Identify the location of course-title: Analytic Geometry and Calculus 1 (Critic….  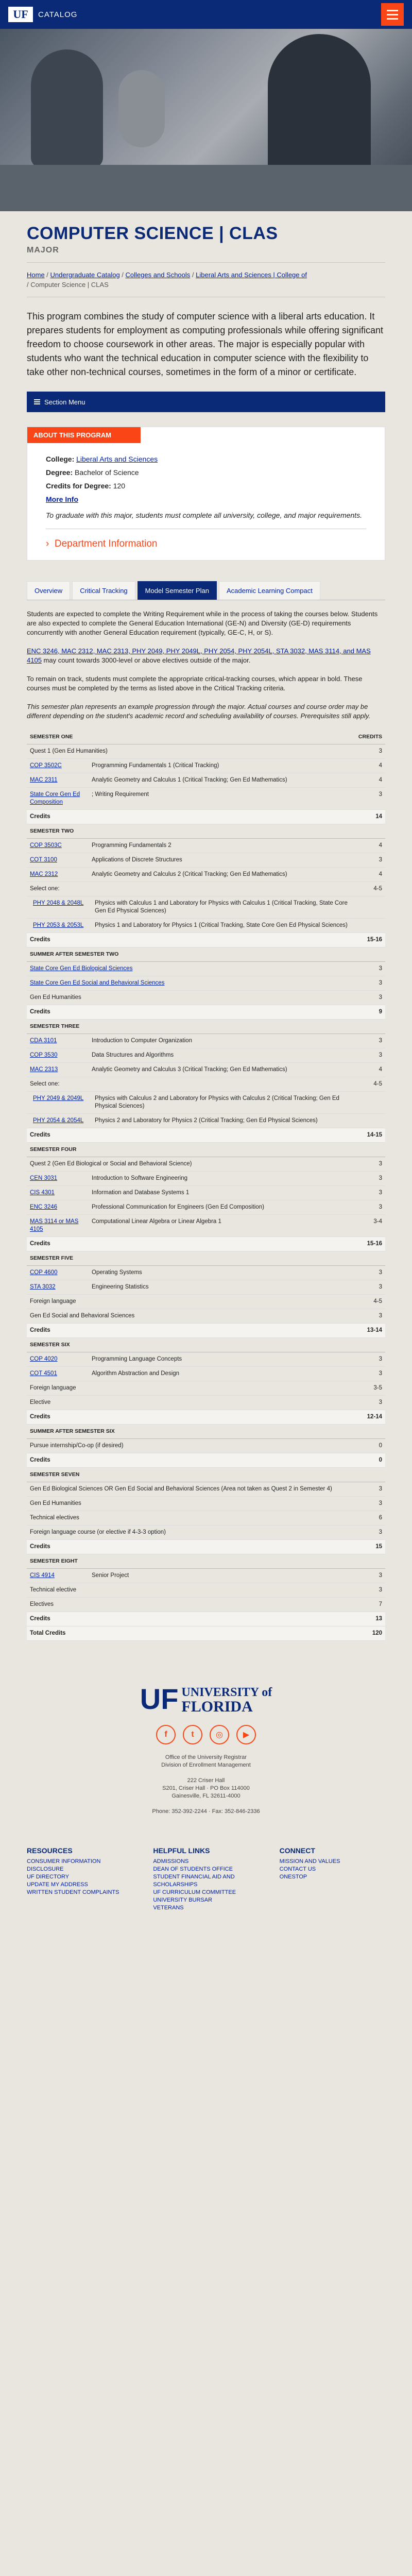
(221, 780).